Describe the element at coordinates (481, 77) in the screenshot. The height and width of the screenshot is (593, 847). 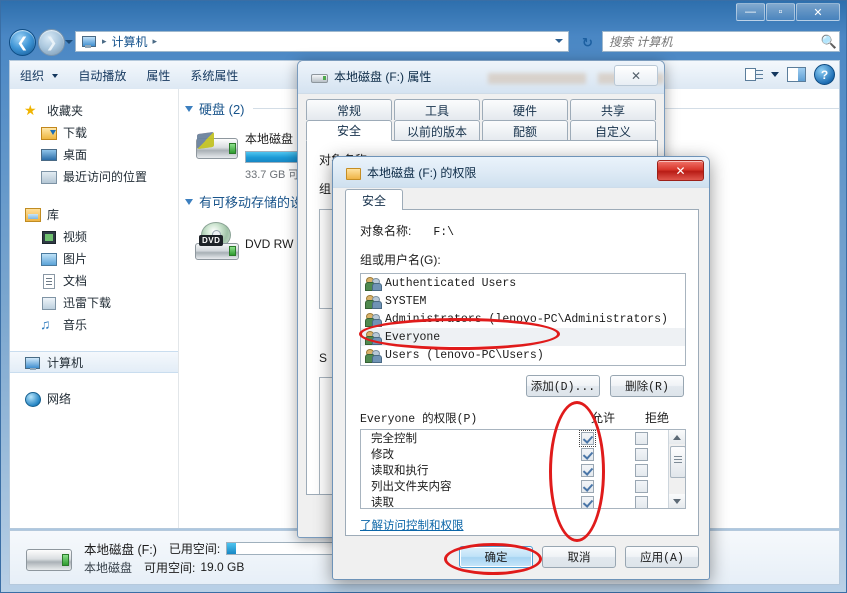
I see `properties-dialog-titlebar: 本地磁盘 (F:) 属性 ✕` at that location.